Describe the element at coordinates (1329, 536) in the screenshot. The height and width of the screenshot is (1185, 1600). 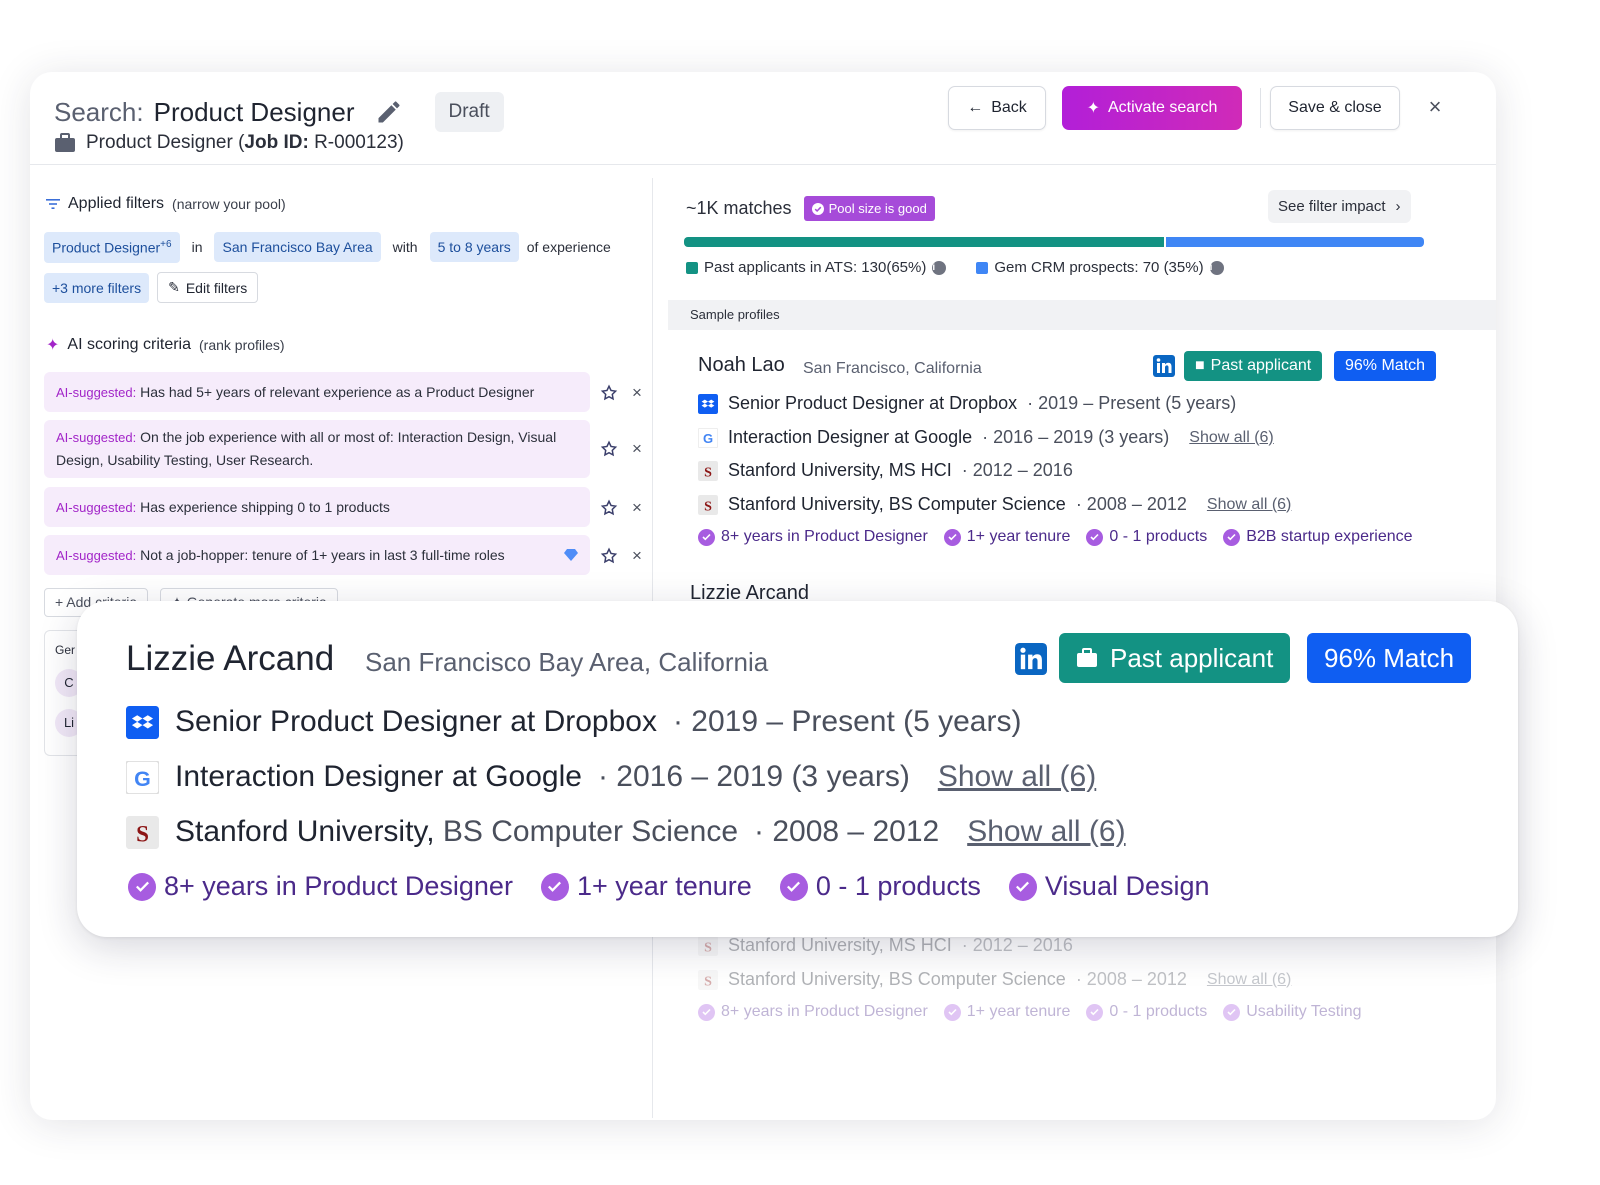
I see `match-tag-label: B2B startup experience` at that location.